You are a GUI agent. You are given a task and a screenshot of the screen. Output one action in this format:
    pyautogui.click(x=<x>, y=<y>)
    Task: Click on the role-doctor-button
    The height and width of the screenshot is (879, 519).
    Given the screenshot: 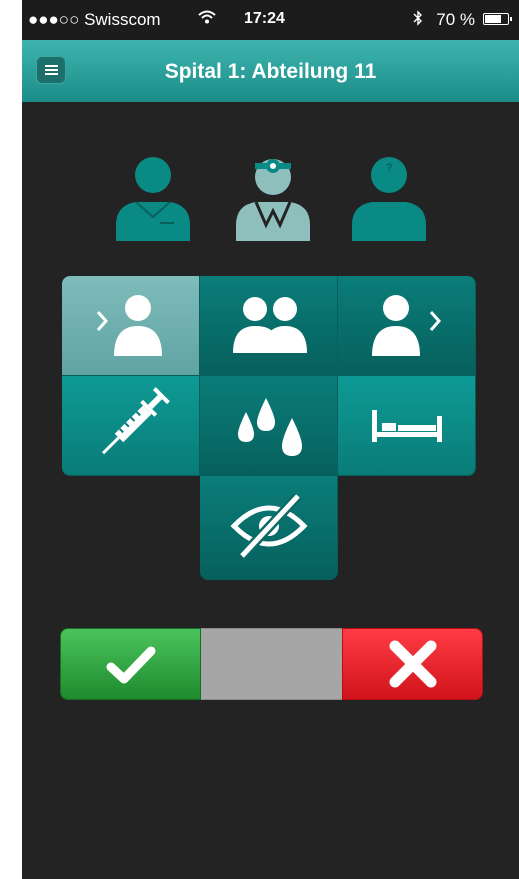 What is the action you would take?
    pyautogui.click(x=273, y=199)
    